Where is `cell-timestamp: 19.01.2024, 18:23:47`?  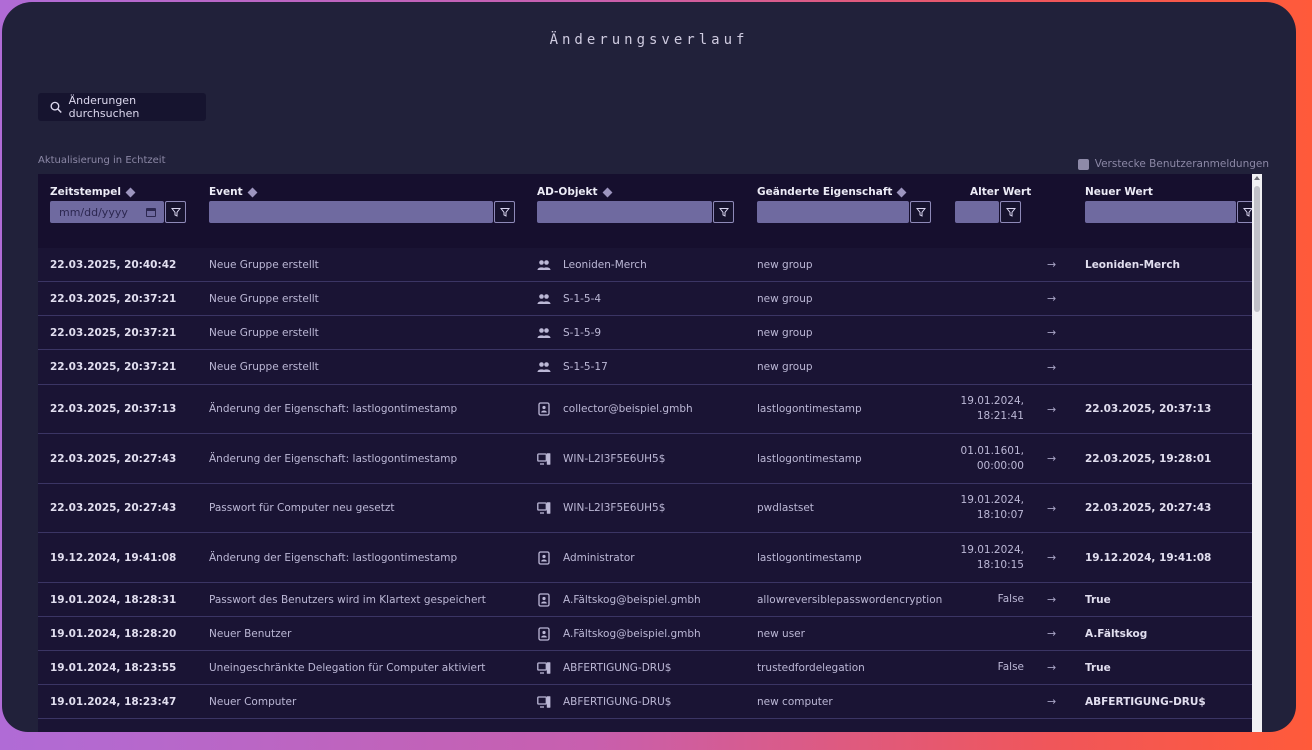 cell-timestamp: 19.01.2024, 18:23:47 is located at coordinates (113, 701).